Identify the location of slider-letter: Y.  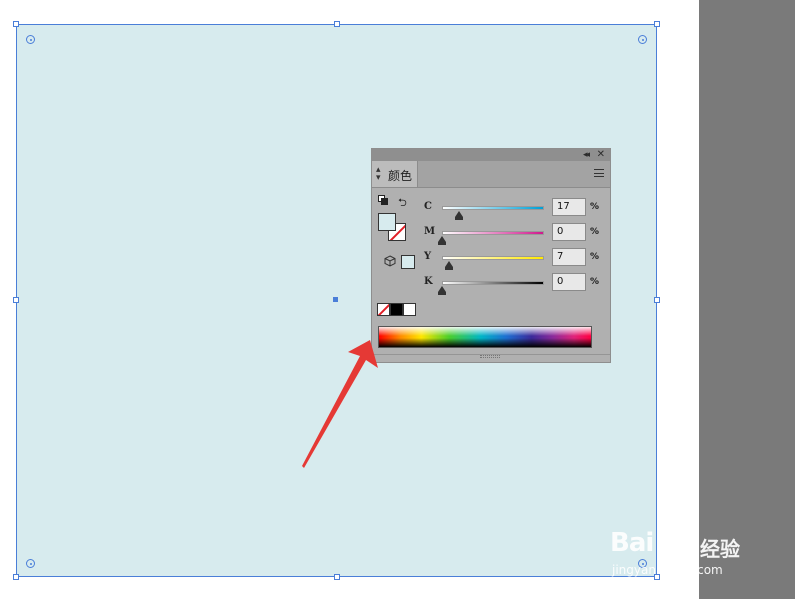
(428, 256).